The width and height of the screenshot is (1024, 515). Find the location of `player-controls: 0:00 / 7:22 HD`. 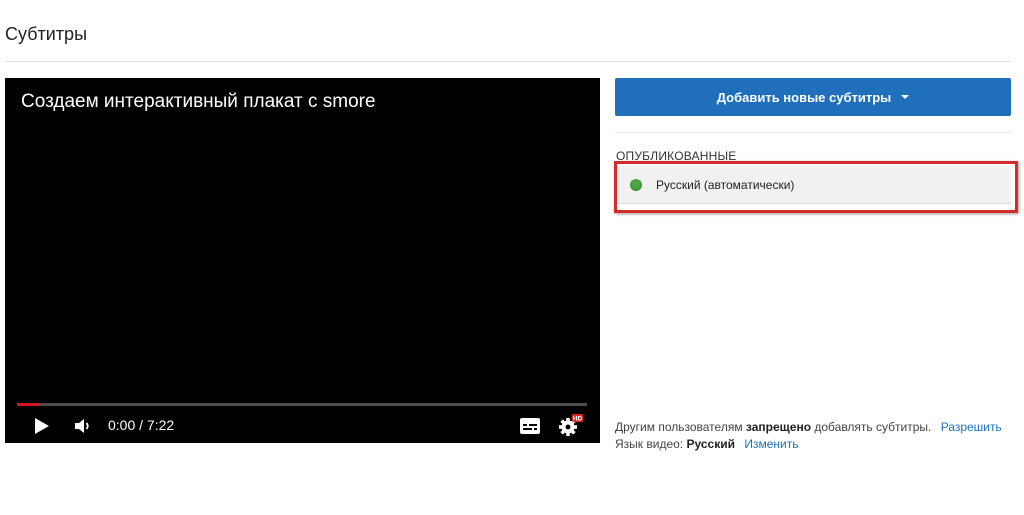

player-controls: 0:00 / 7:22 HD is located at coordinates (302, 426).